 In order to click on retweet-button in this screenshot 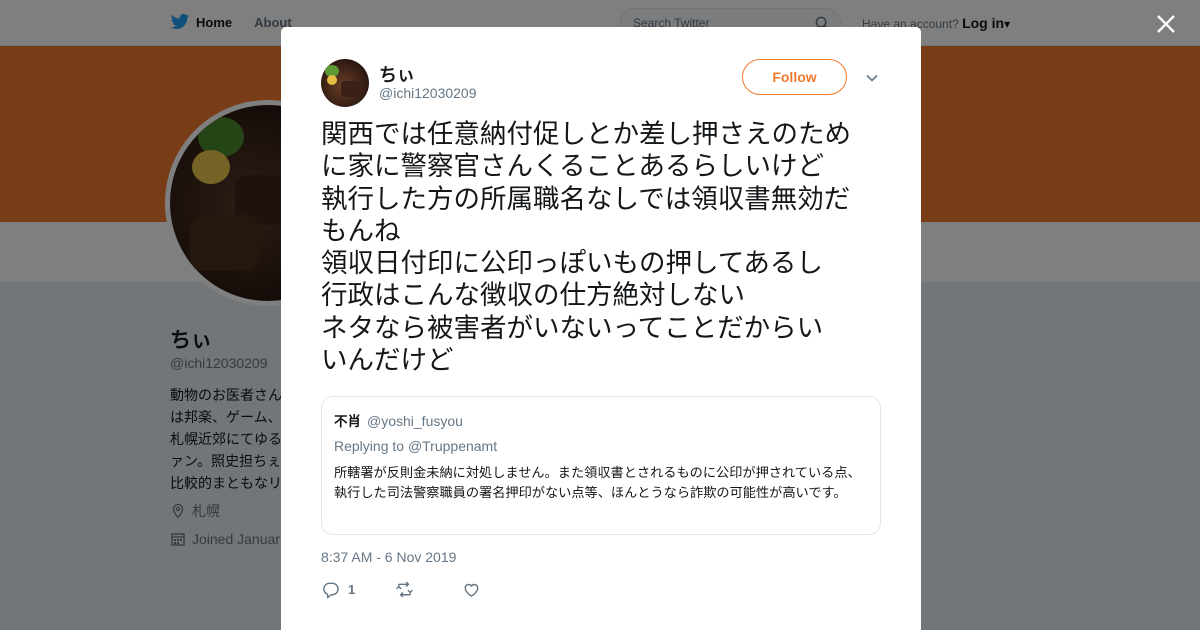, I will do `click(408, 589)`.